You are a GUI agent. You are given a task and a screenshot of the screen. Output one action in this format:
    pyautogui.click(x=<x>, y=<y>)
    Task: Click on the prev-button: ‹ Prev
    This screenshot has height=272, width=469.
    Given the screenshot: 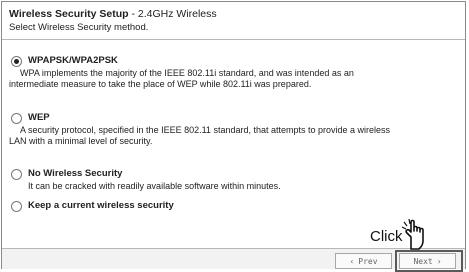 What is the action you would take?
    pyautogui.click(x=363, y=261)
    